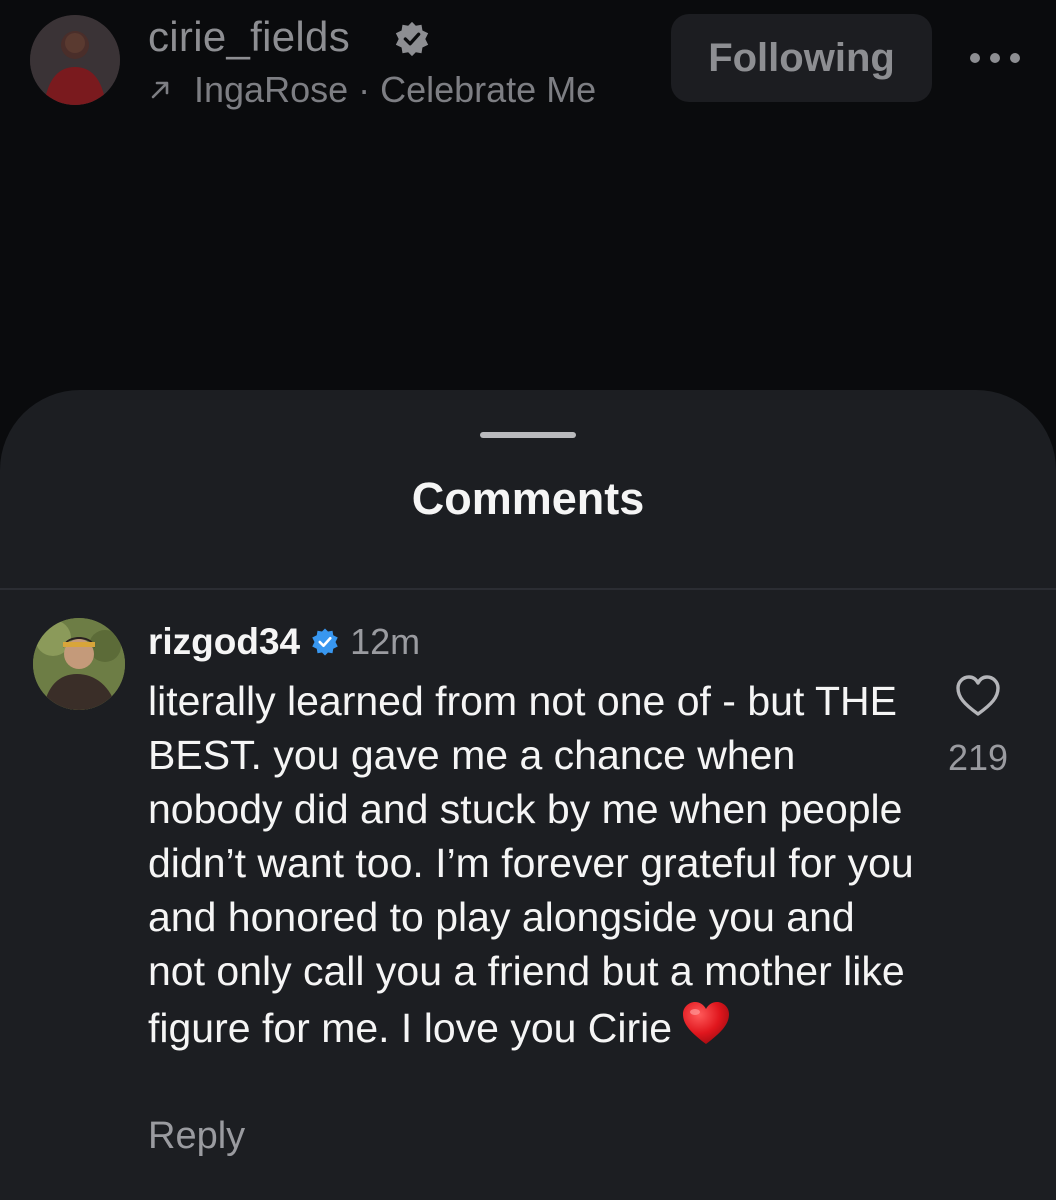 This screenshot has width=1056, height=1200. What do you see at coordinates (801, 58) in the screenshot?
I see `following-button: Following` at bounding box center [801, 58].